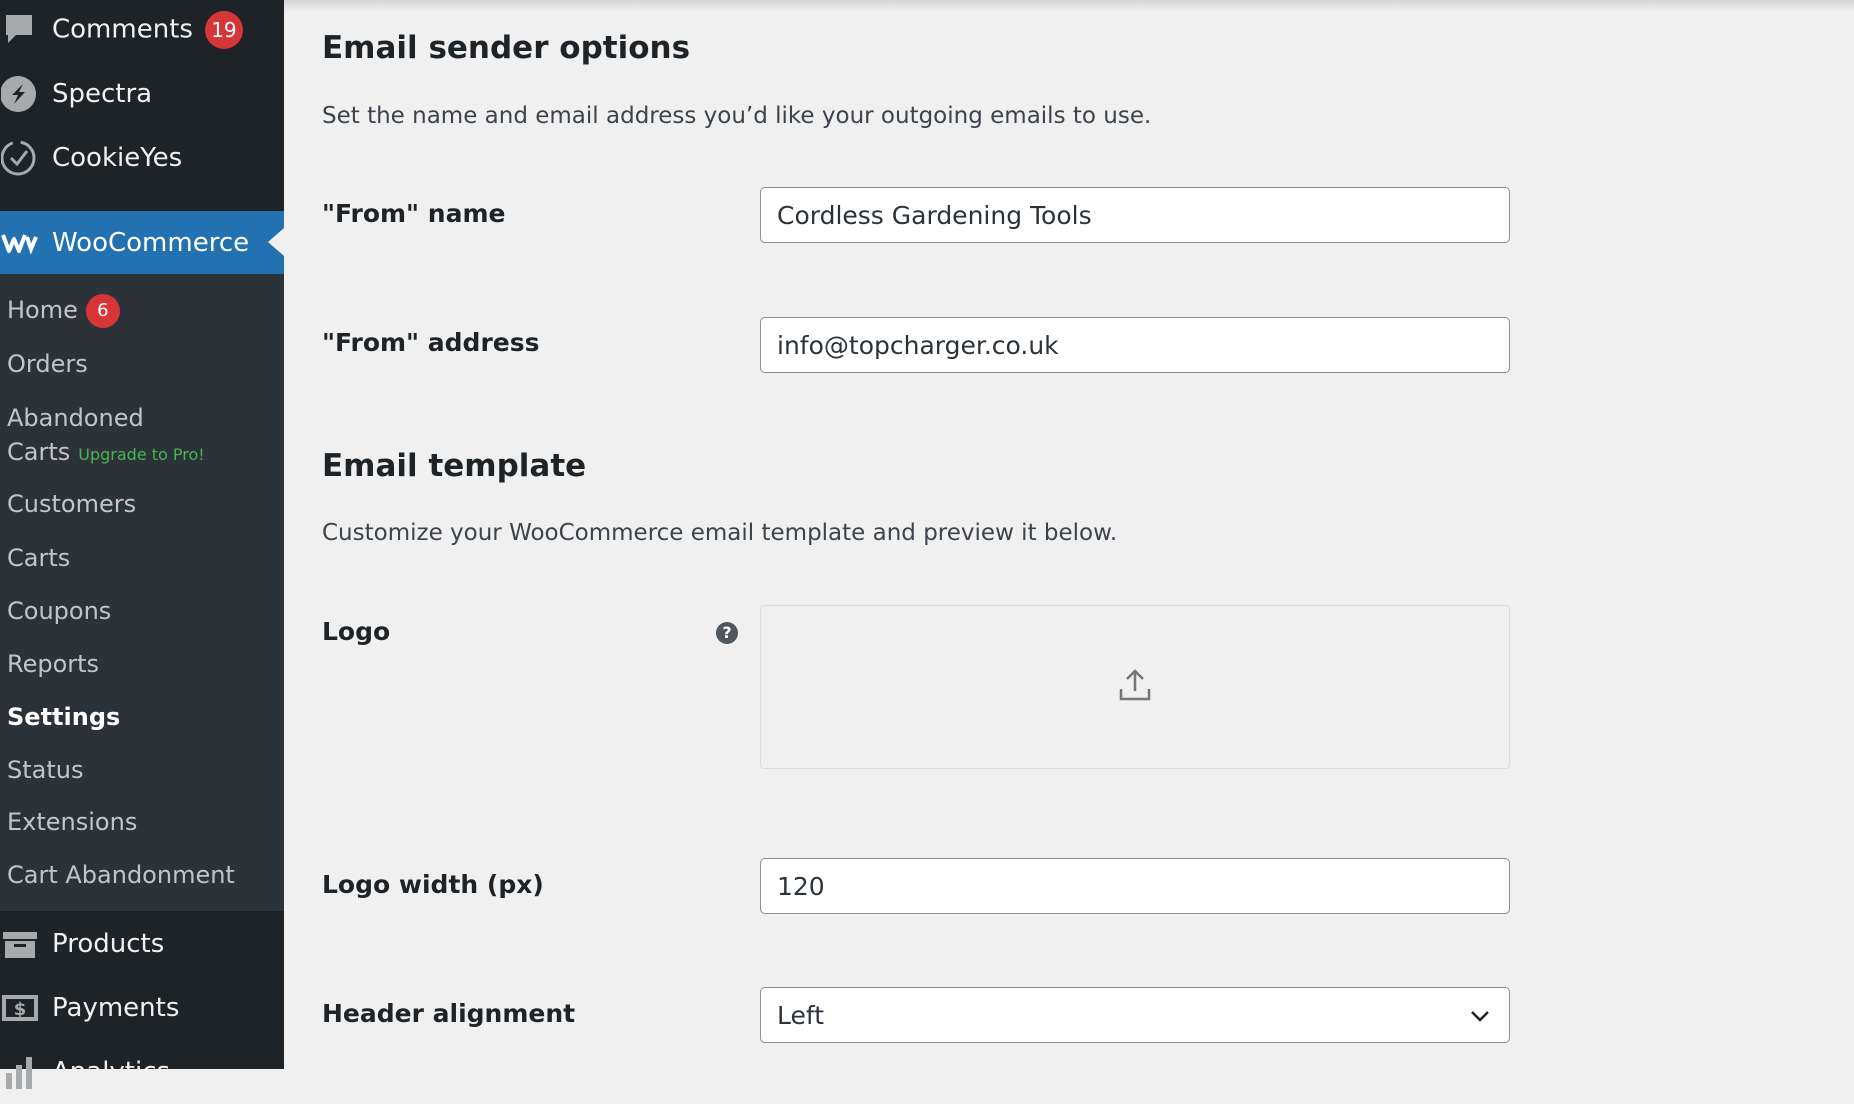 The width and height of the screenshot is (1854, 1104). Describe the element at coordinates (71, 504) in the screenshot. I see `submenu-item-customers: Customers` at that location.